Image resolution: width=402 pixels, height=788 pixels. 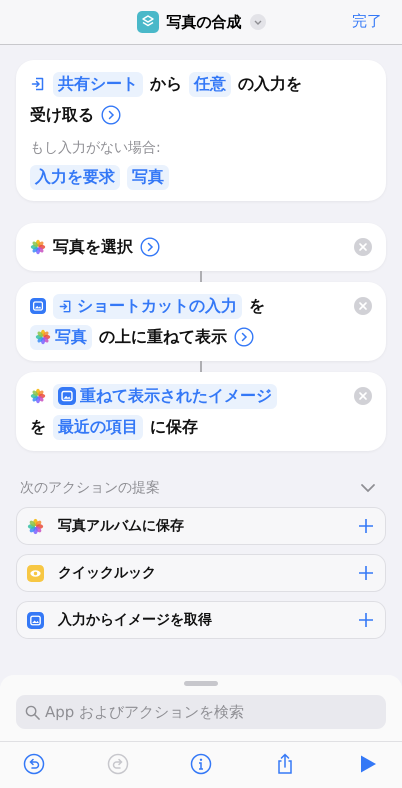 I want to click on app-icon, so click(x=147, y=22).